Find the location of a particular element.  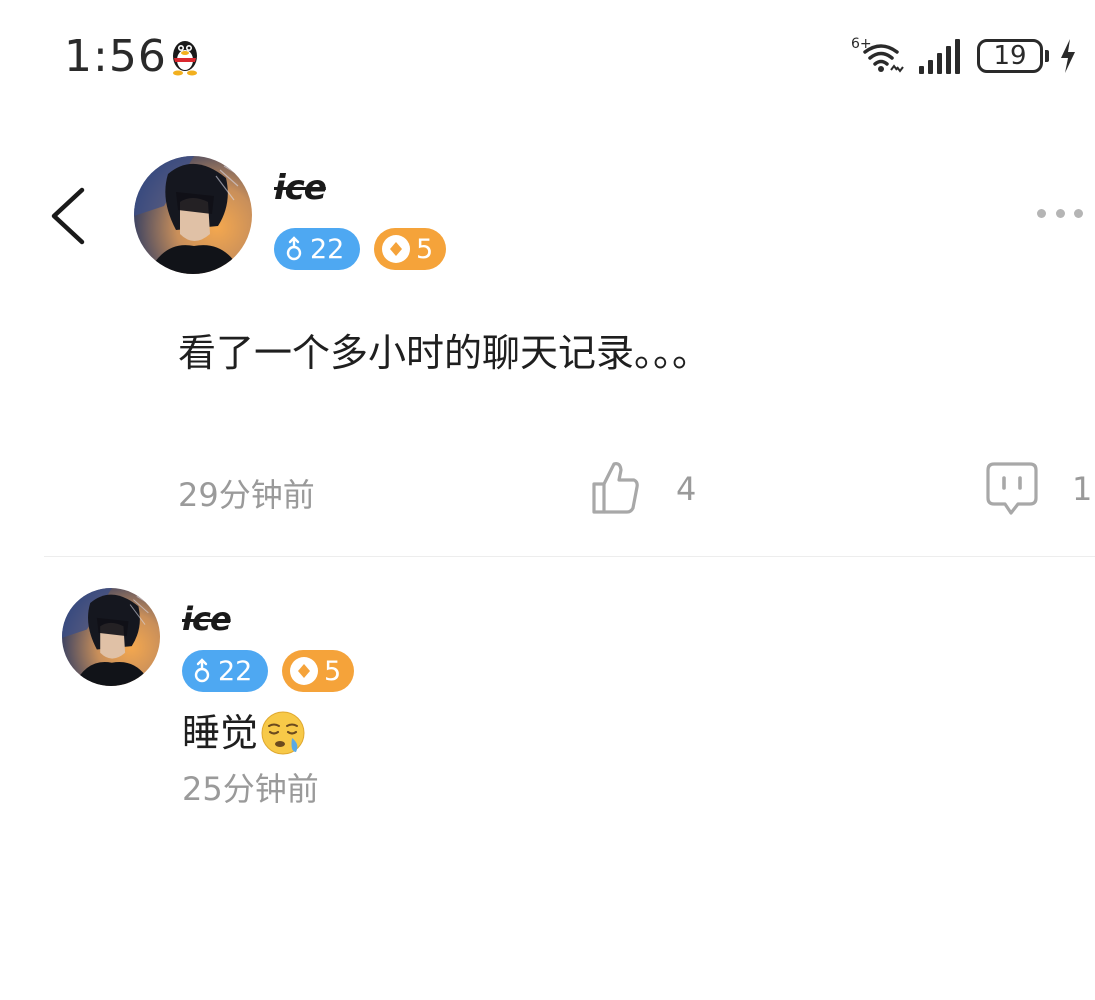

reply-timestamp: 25分钟前 is located at coordinates (250, 789).